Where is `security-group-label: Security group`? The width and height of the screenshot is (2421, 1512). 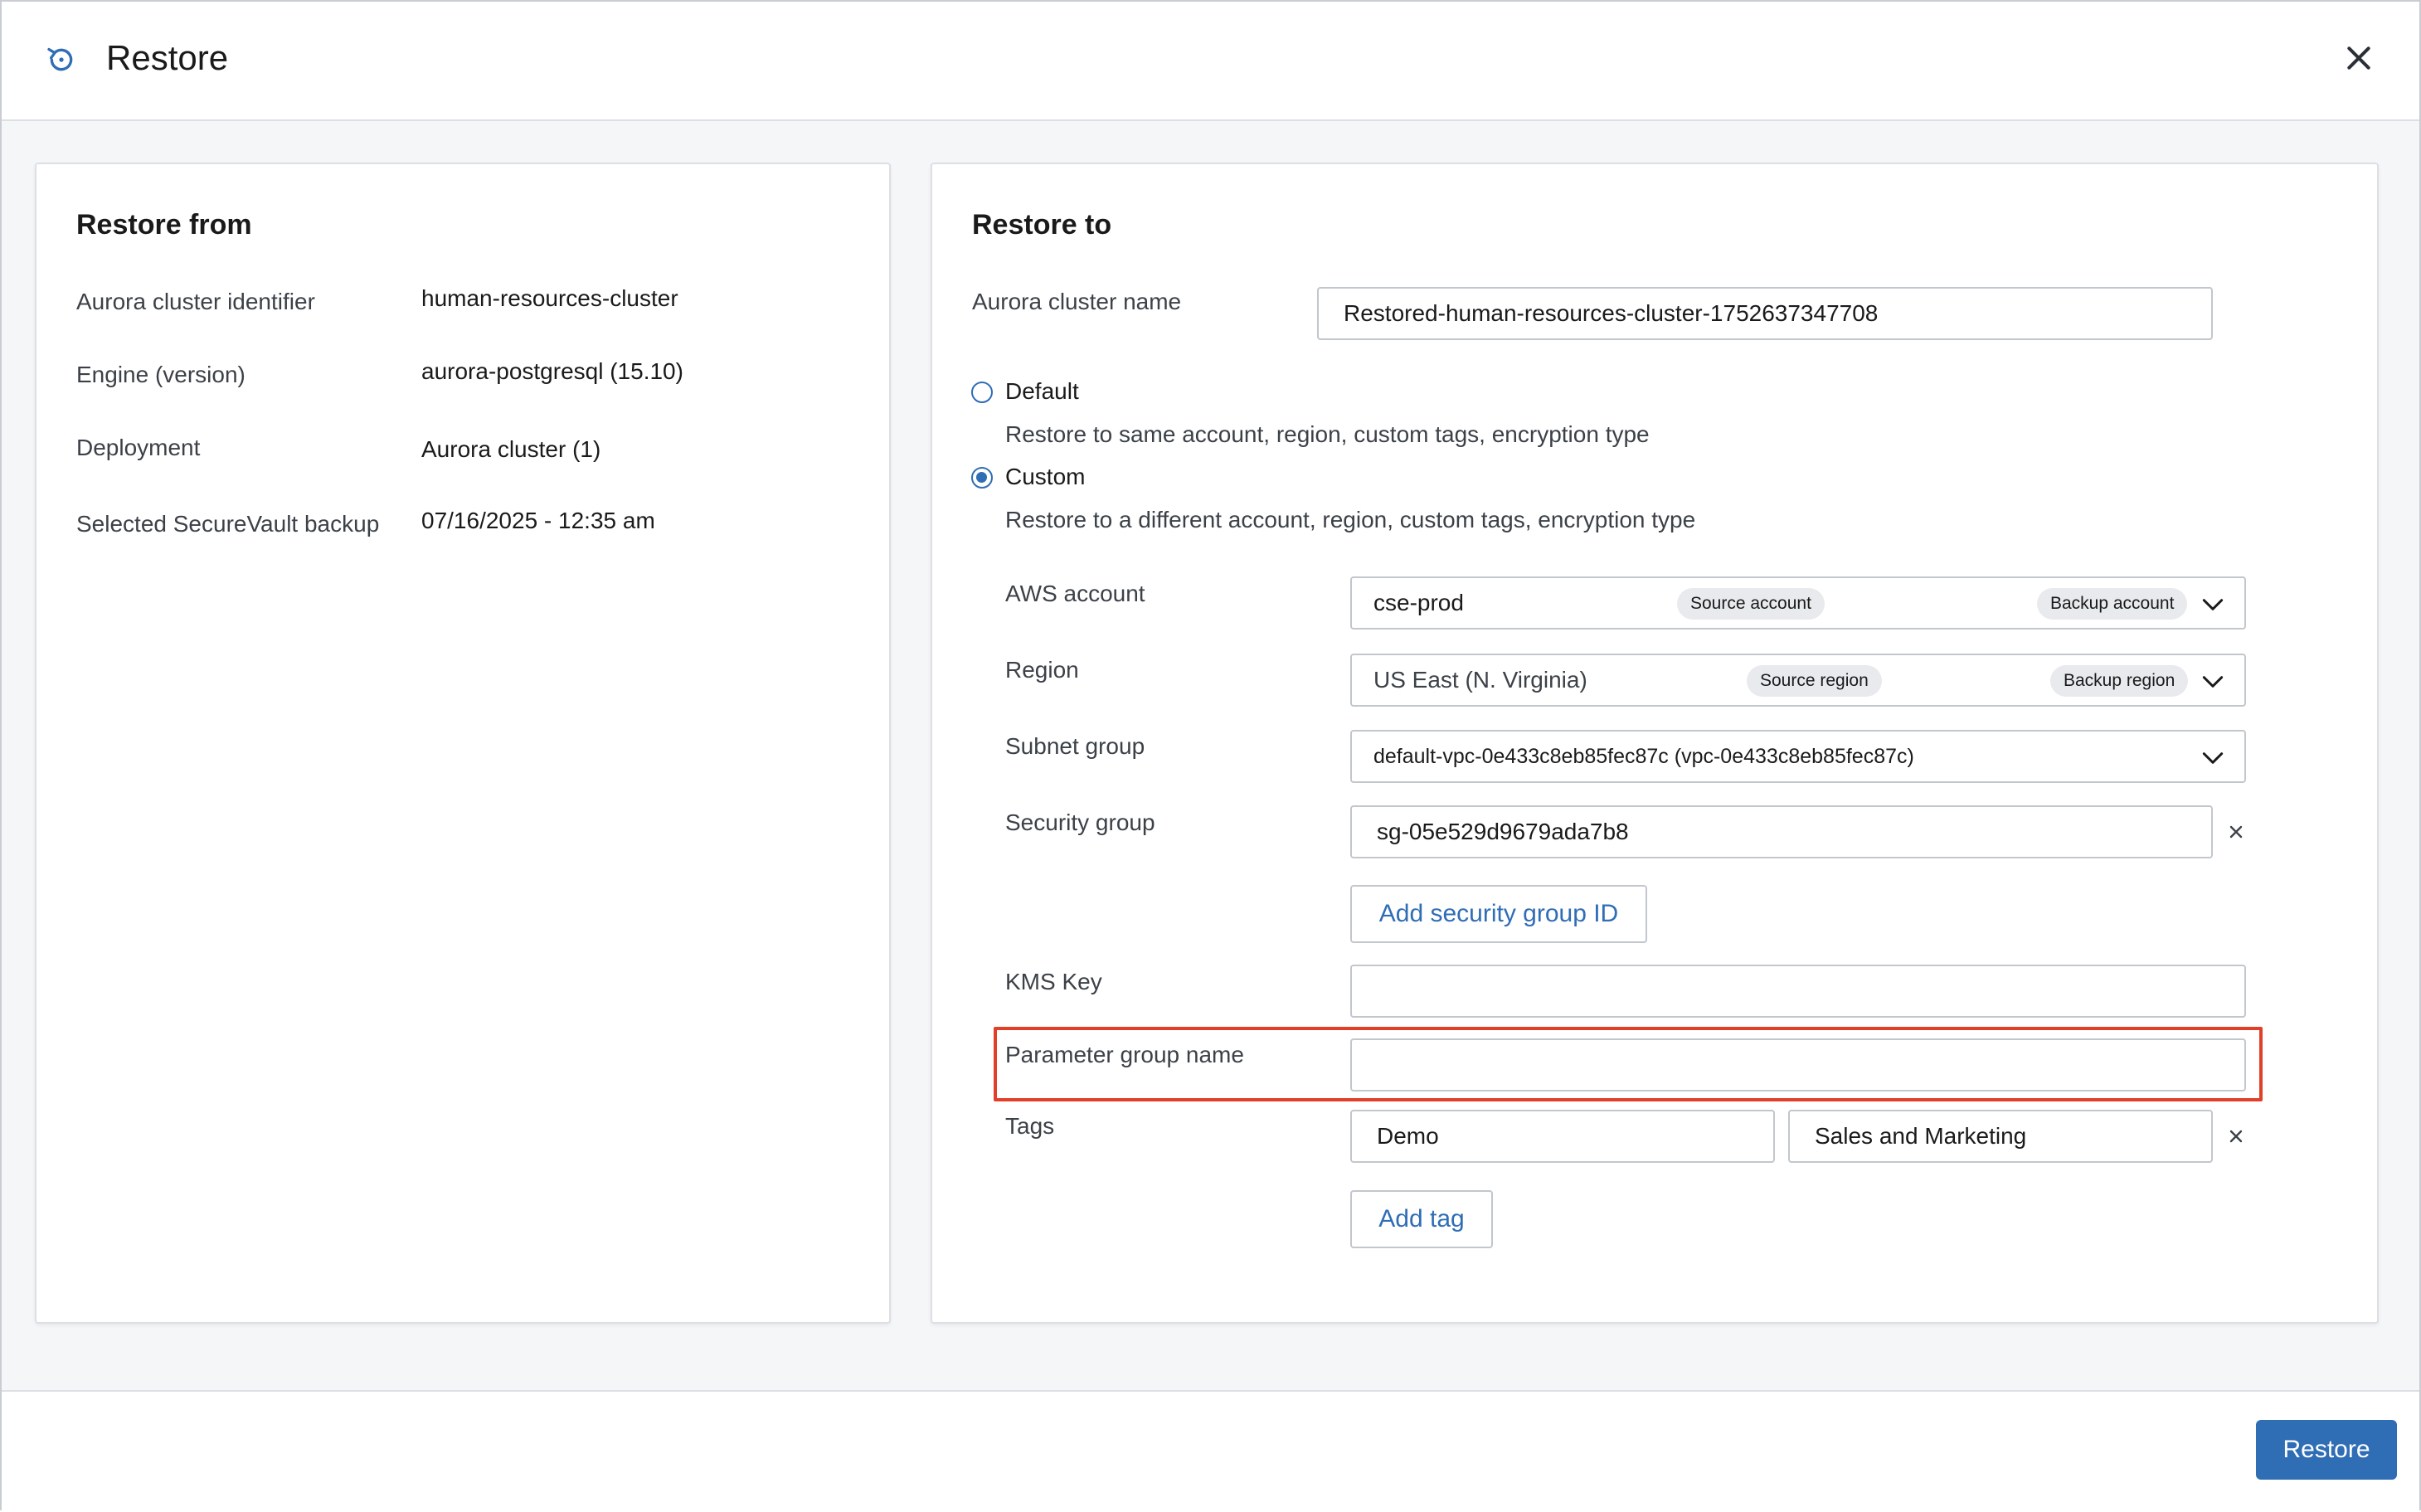
security-group-label: Security group is located at coordinates (1080, 822).